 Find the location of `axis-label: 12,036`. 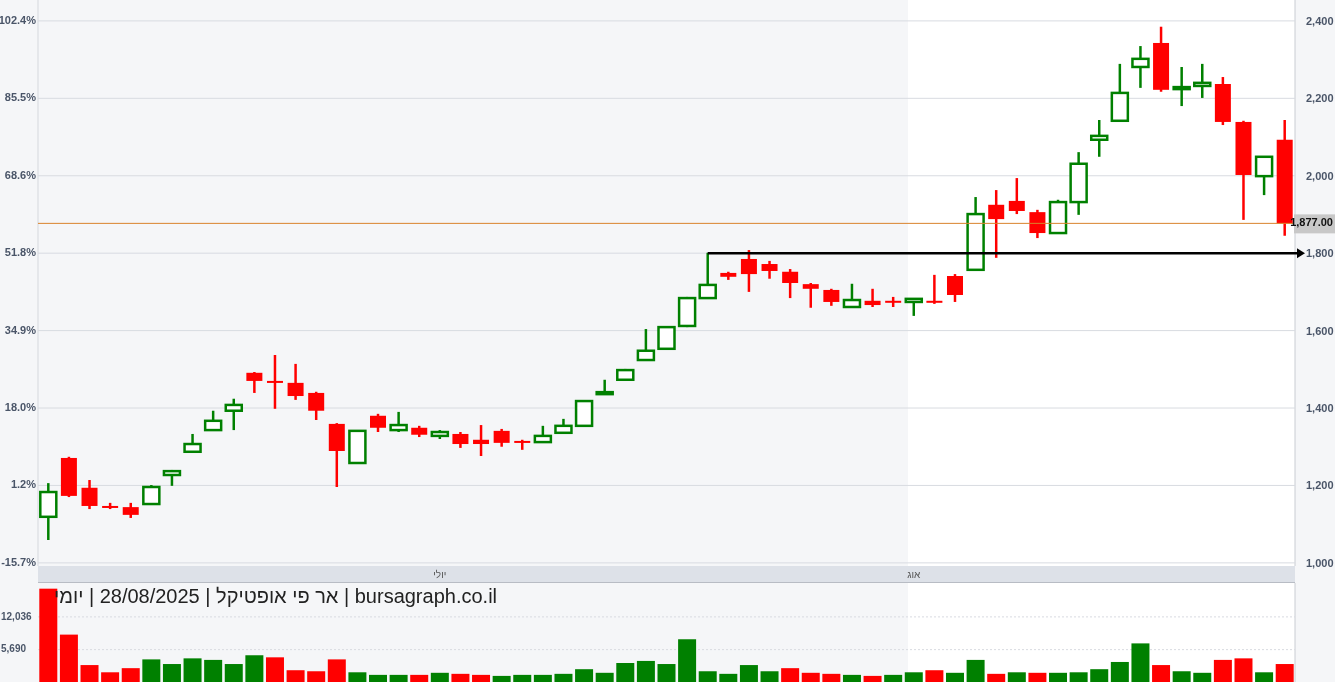

axis-label: 12,036 is located at coordinates (16, 616).